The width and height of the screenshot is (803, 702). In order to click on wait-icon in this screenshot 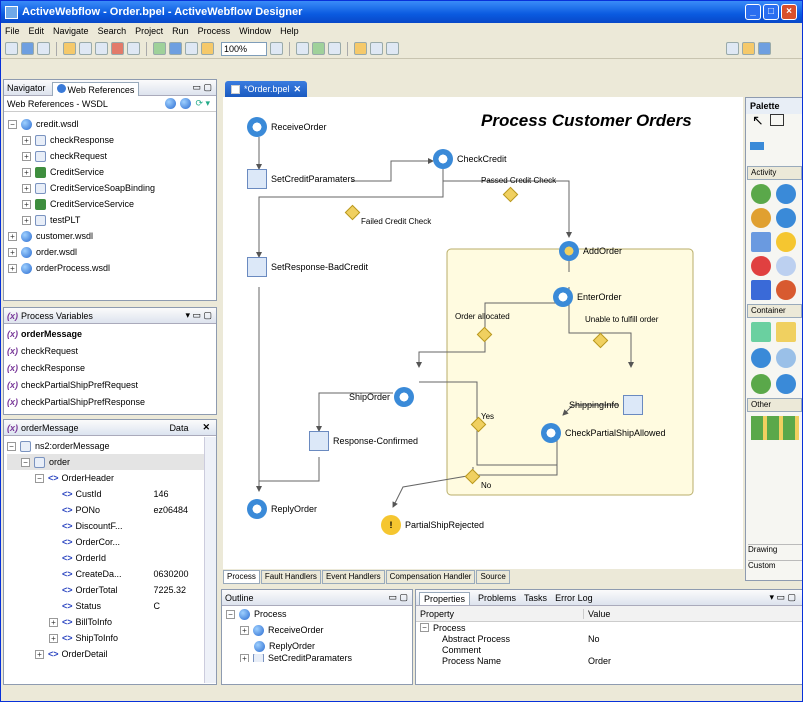, I will do `click(786, 266)`.